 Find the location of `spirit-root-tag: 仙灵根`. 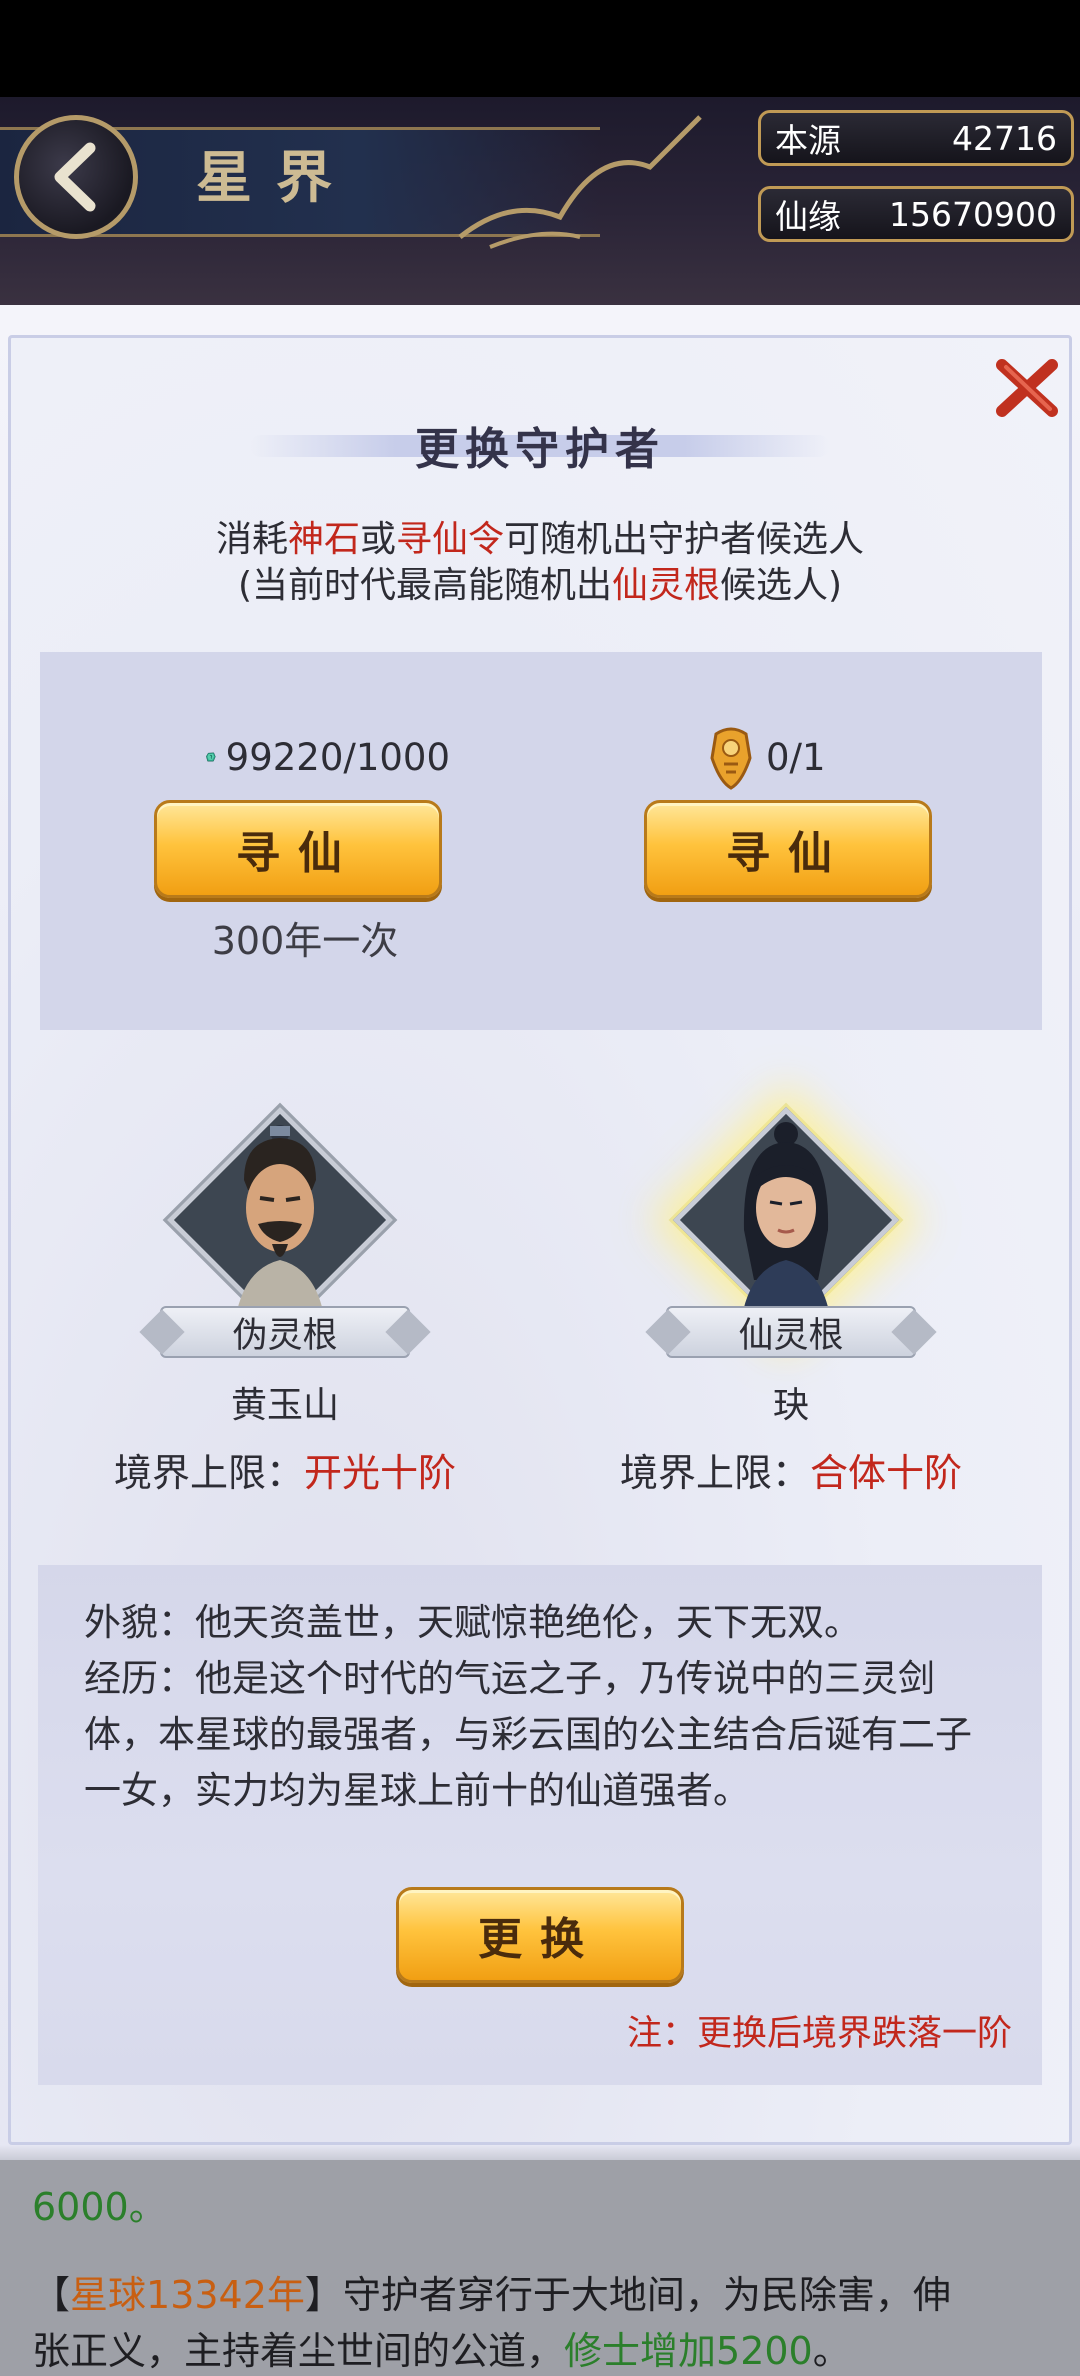

spirit-root-tag: 仙灵根 is located at coordinates (791, 1332).